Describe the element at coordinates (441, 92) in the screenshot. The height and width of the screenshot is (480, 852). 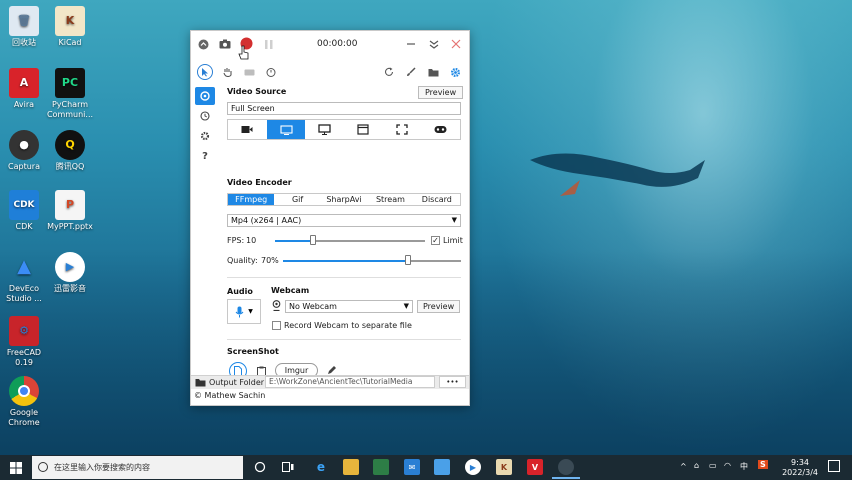
I see `video-source-preview-button: Preview` at that location.